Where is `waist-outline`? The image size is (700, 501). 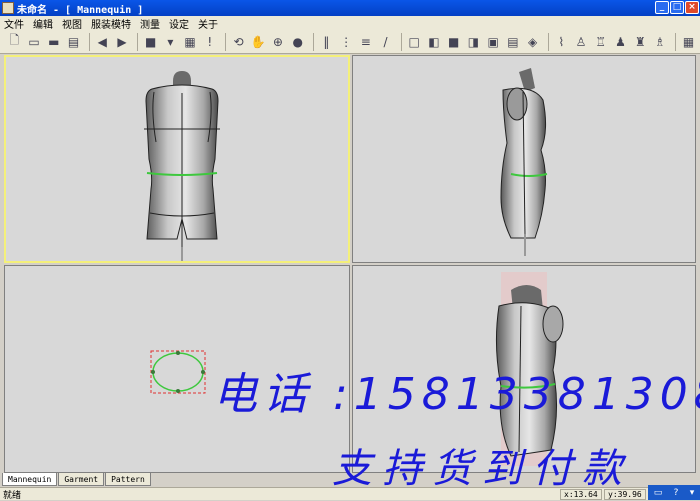 waist-outline is located at coordinates (178, 372).